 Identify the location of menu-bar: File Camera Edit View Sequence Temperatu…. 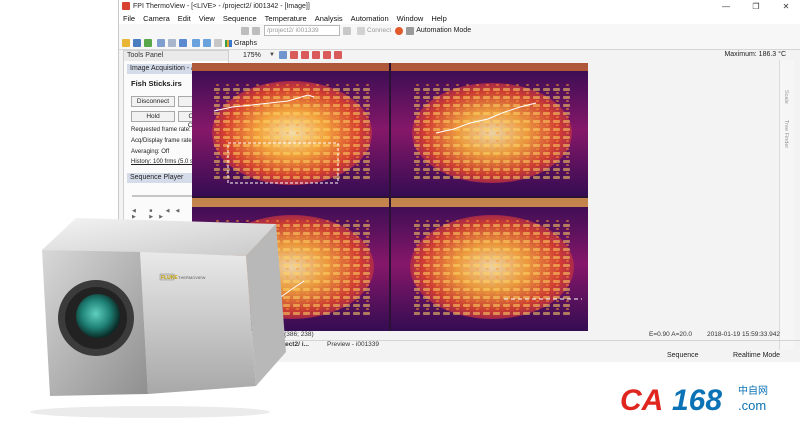
(459, 18).